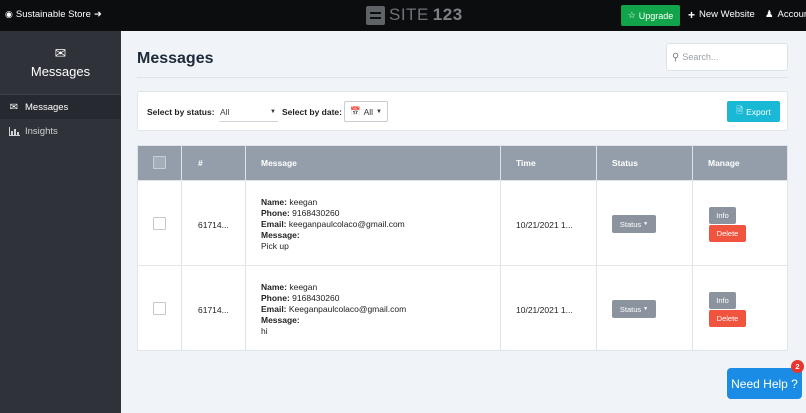  Describe the element at coordinates (769, 14) in the screenshot. I see `user-icon: ♟` at that location.